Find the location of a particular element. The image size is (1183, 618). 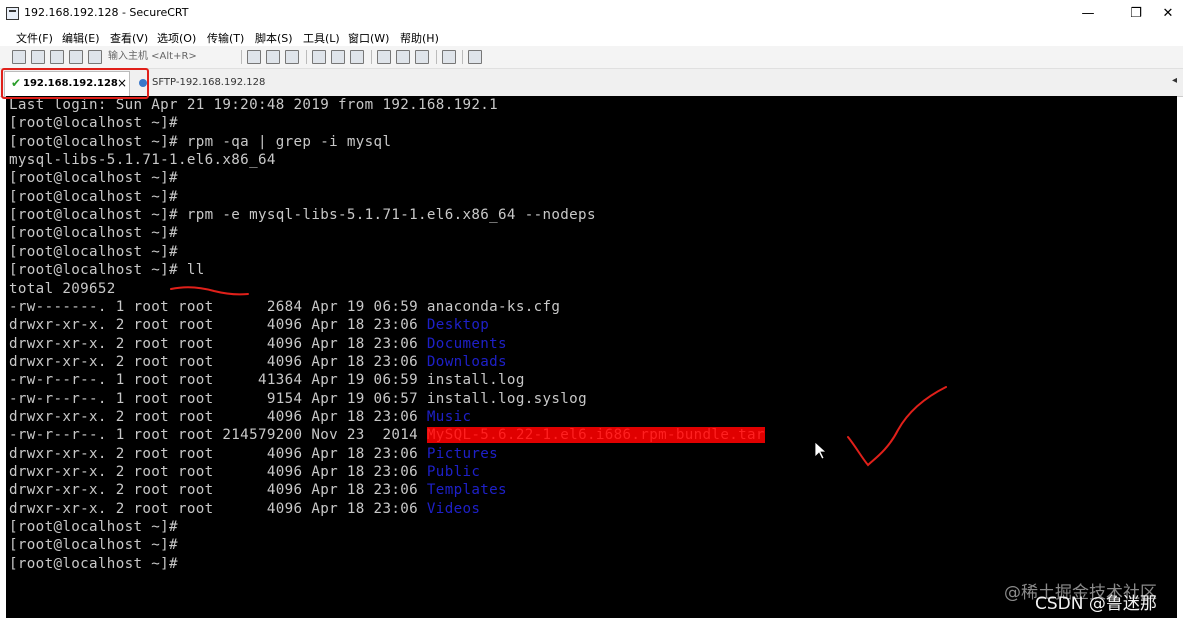

printer-setup-icon is located at coordinates (357, 57).